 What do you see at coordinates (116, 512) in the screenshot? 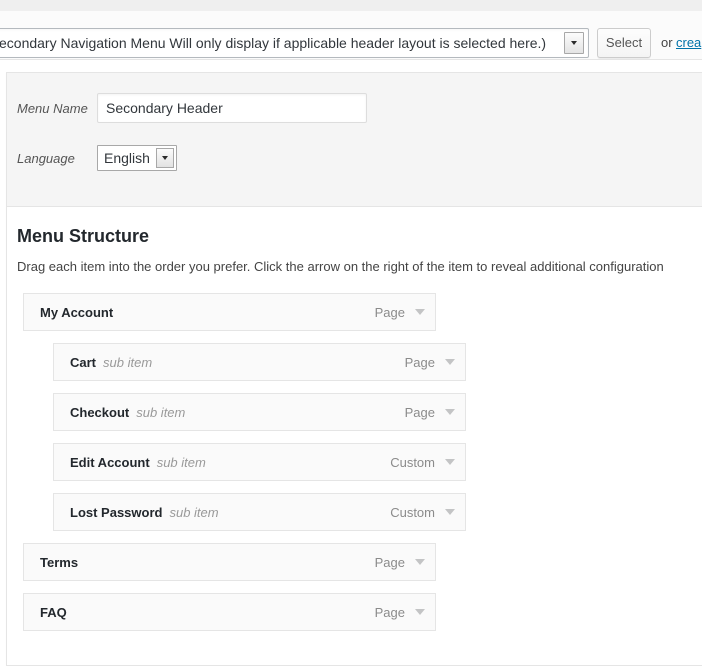
I see `menu-item-title: Lost Password` at bounding box center [116, 512].